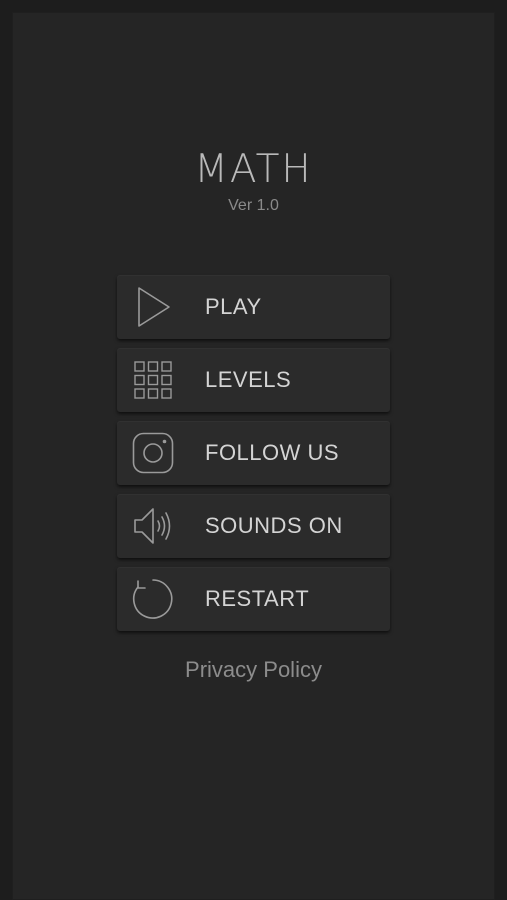 The width and height of the screenshot is (507, 900). Describe the element at coordinates (153, 453) in the screenshot. I see `instagram-icon` at that location.